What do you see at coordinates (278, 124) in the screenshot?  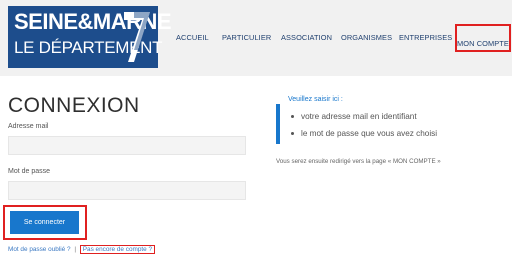 I see `info-accent-bar` at bounding box center [278, 124].